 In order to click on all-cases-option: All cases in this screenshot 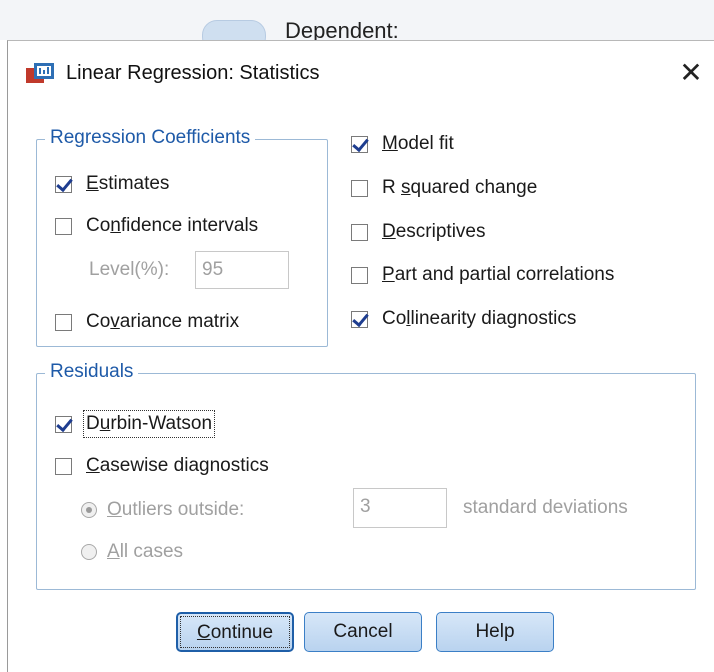, I will do `click(132, 552)`.